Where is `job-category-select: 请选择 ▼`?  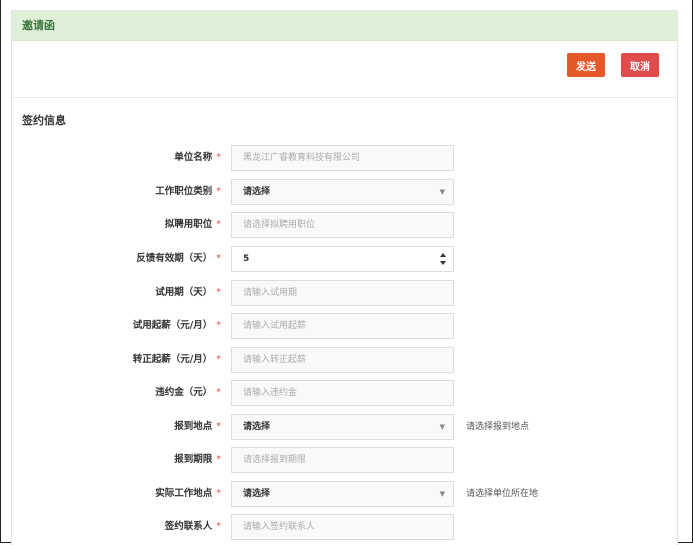 job-category-select: 请选择 ▼ is located at coordinates (342, 192).